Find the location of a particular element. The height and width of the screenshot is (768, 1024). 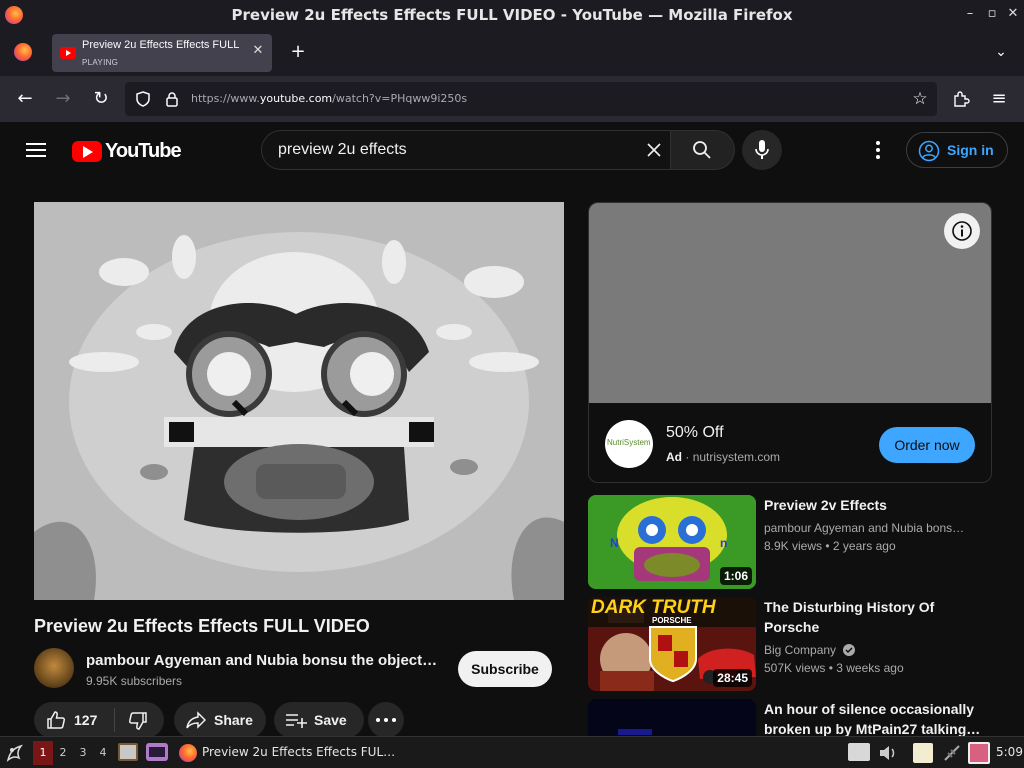

new-tab-button: + is located at coordinates (298, 52).